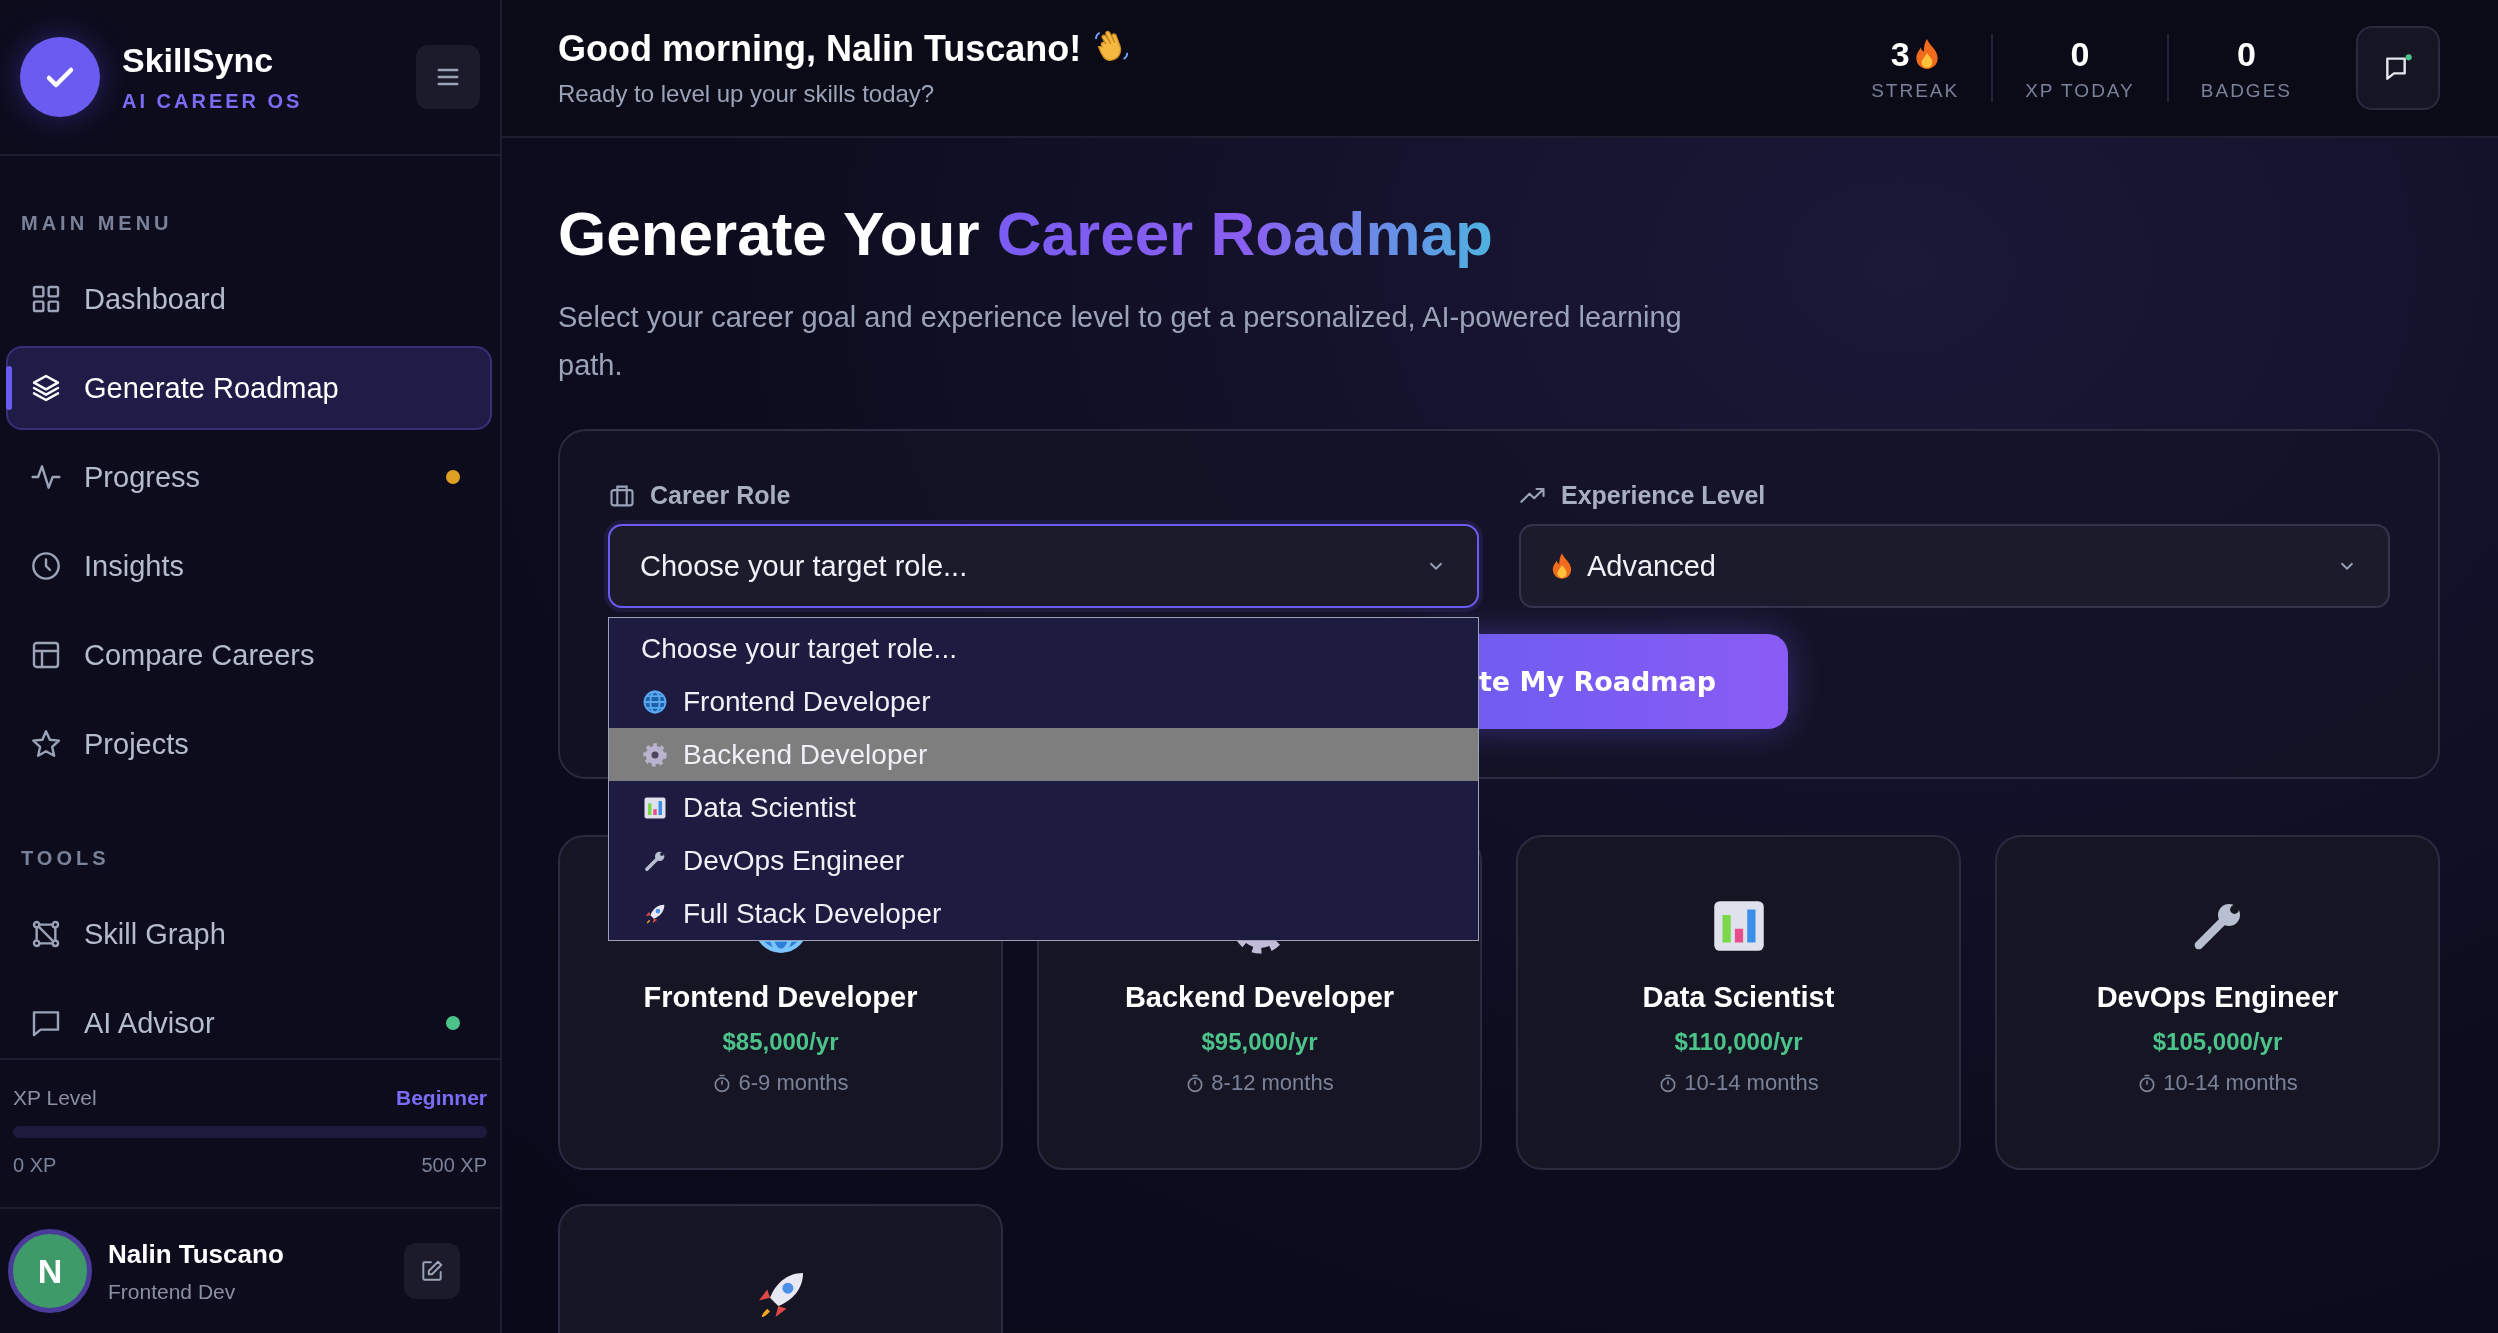 The image size is (2498, 1333). Describe the element at coordinates (46, 388) in the screenshot. I see `layers-icon` at that location.